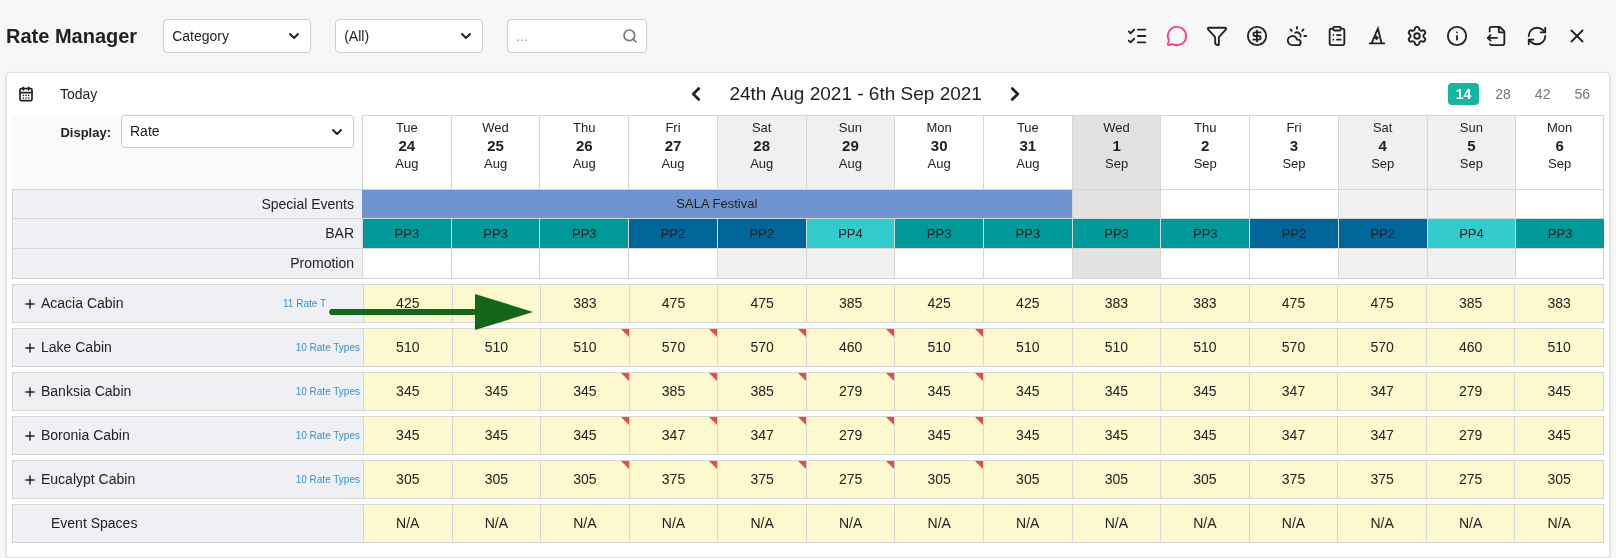 The width and height of the screenshot is (1616, 558). Describe the element at coordinates (237, 131) in the screenshot. I see `display-dropdown: Rate` at that location.